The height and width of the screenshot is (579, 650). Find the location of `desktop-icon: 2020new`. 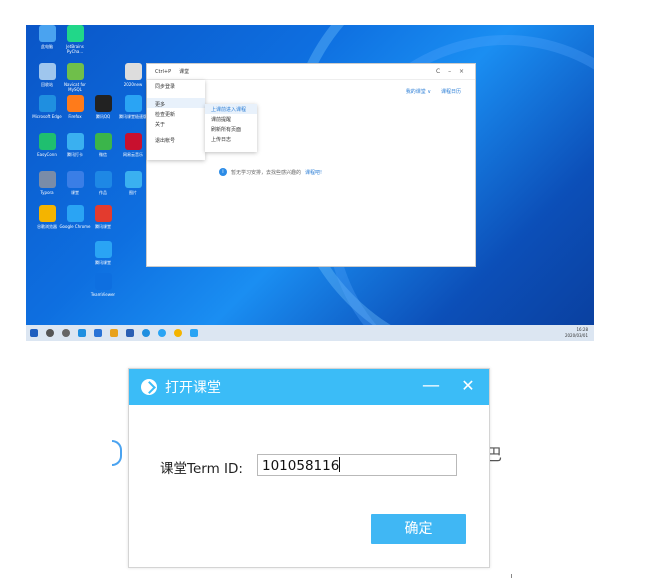

desktop-icon: 2020new is located at coordinates (133, 75).